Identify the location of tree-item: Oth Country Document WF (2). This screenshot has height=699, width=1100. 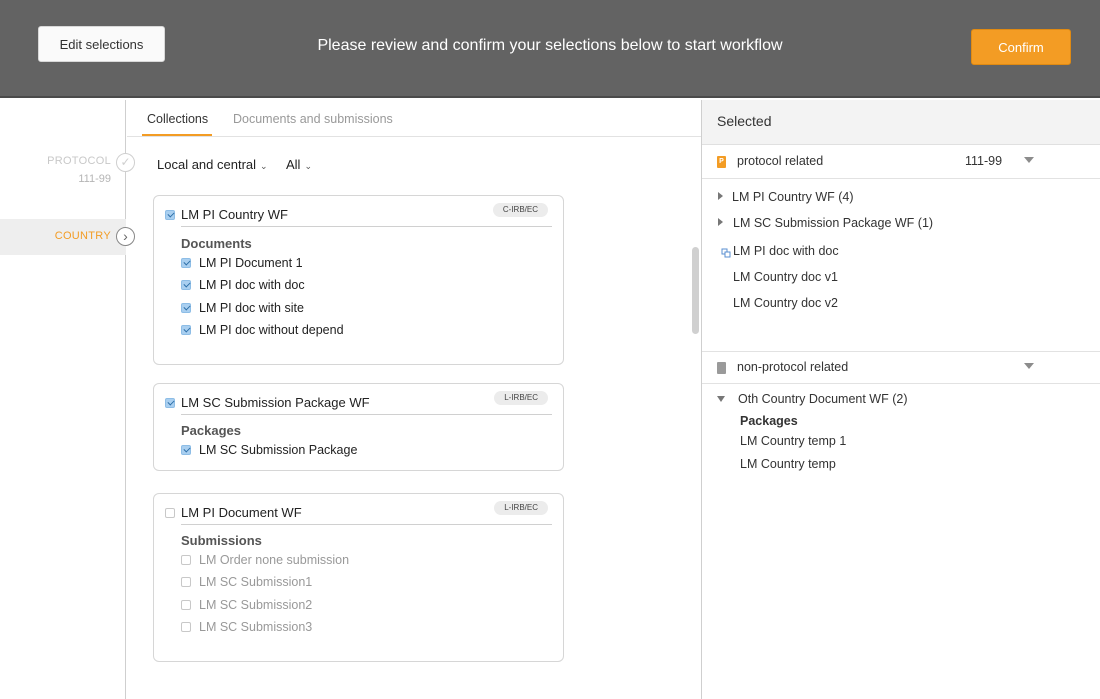
(823, 399).